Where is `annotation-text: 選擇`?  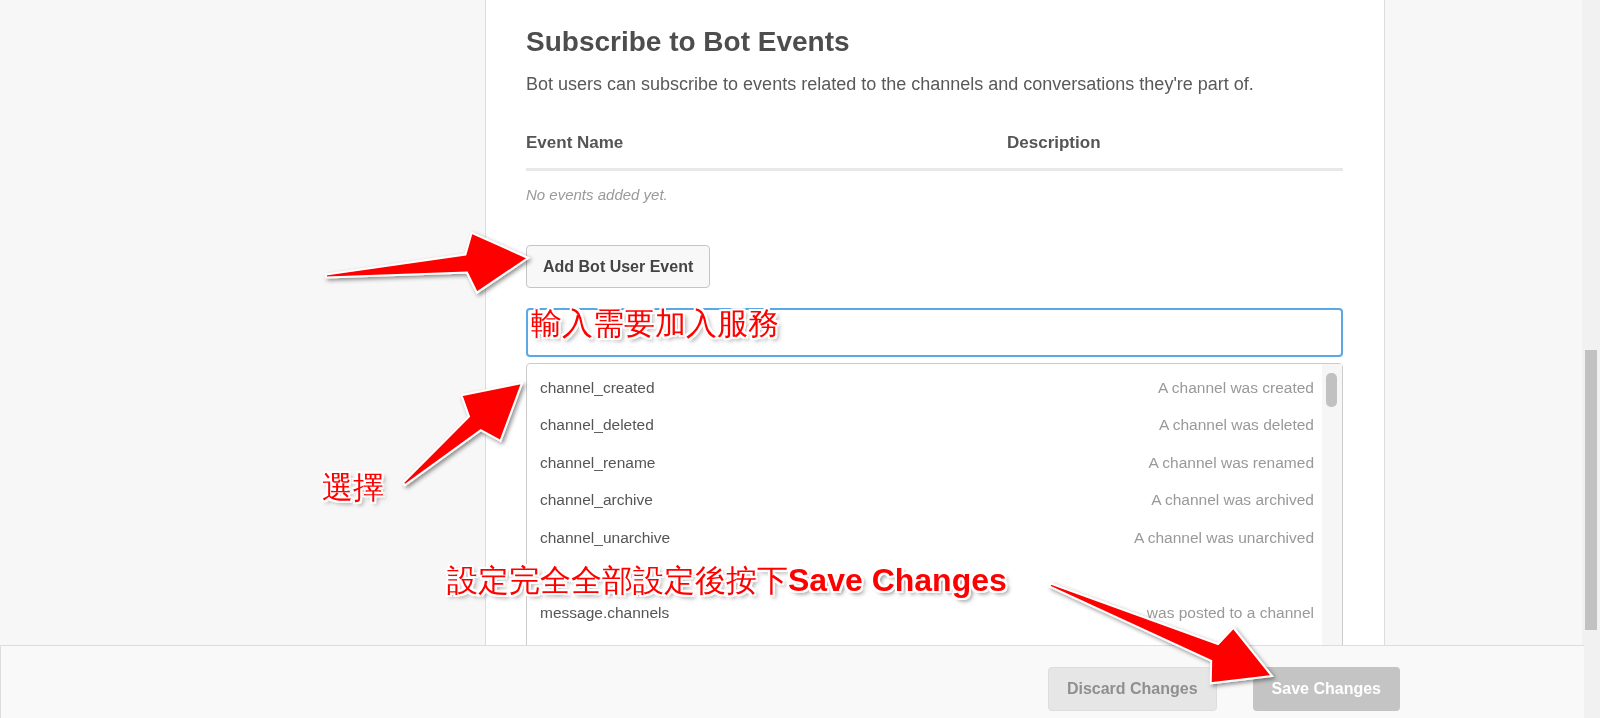
annotation-text: 選擇 is located at coordinates (353, 487).